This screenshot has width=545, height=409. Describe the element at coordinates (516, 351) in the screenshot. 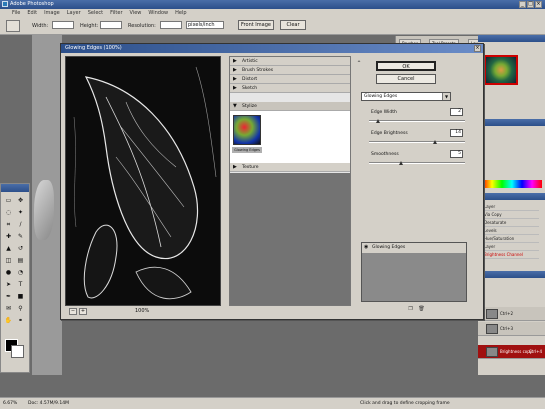

I see `layer-name: Brightness copy` at that location.